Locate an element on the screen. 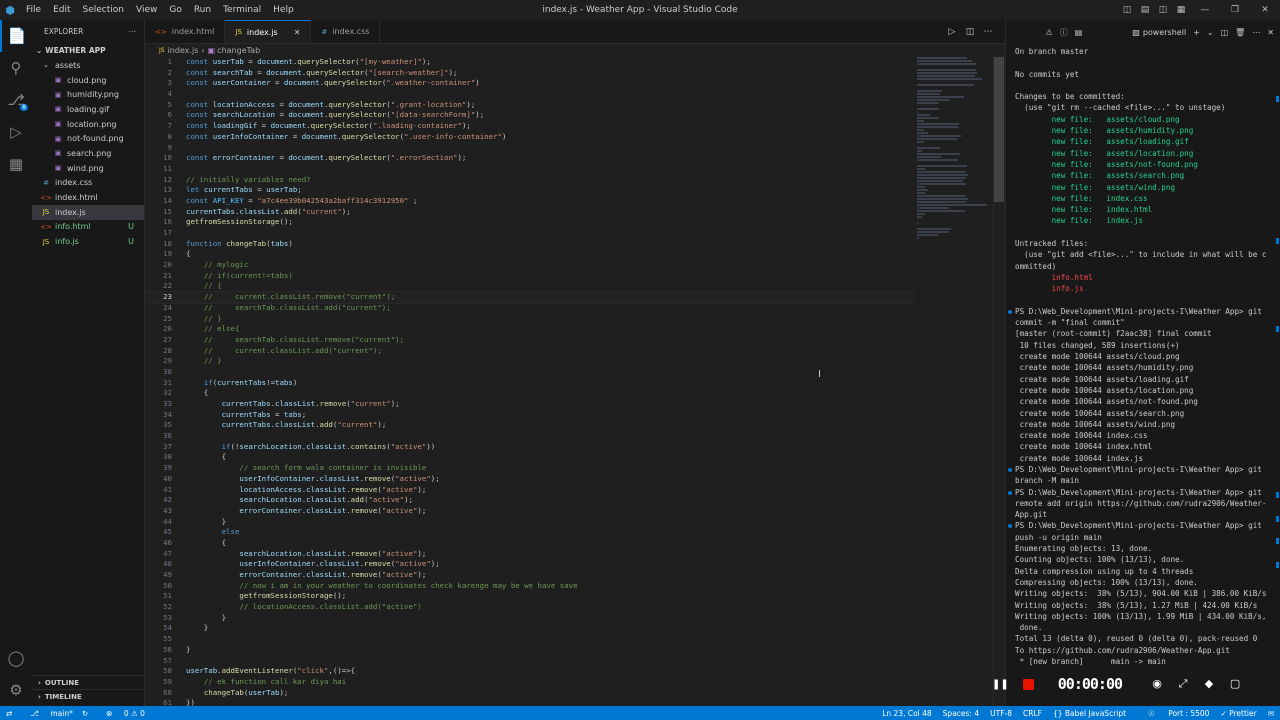 This screenshot has height=720, width=1280. live-server-port: ☉ Port : 5500 is located at coordinates (1173, 713).